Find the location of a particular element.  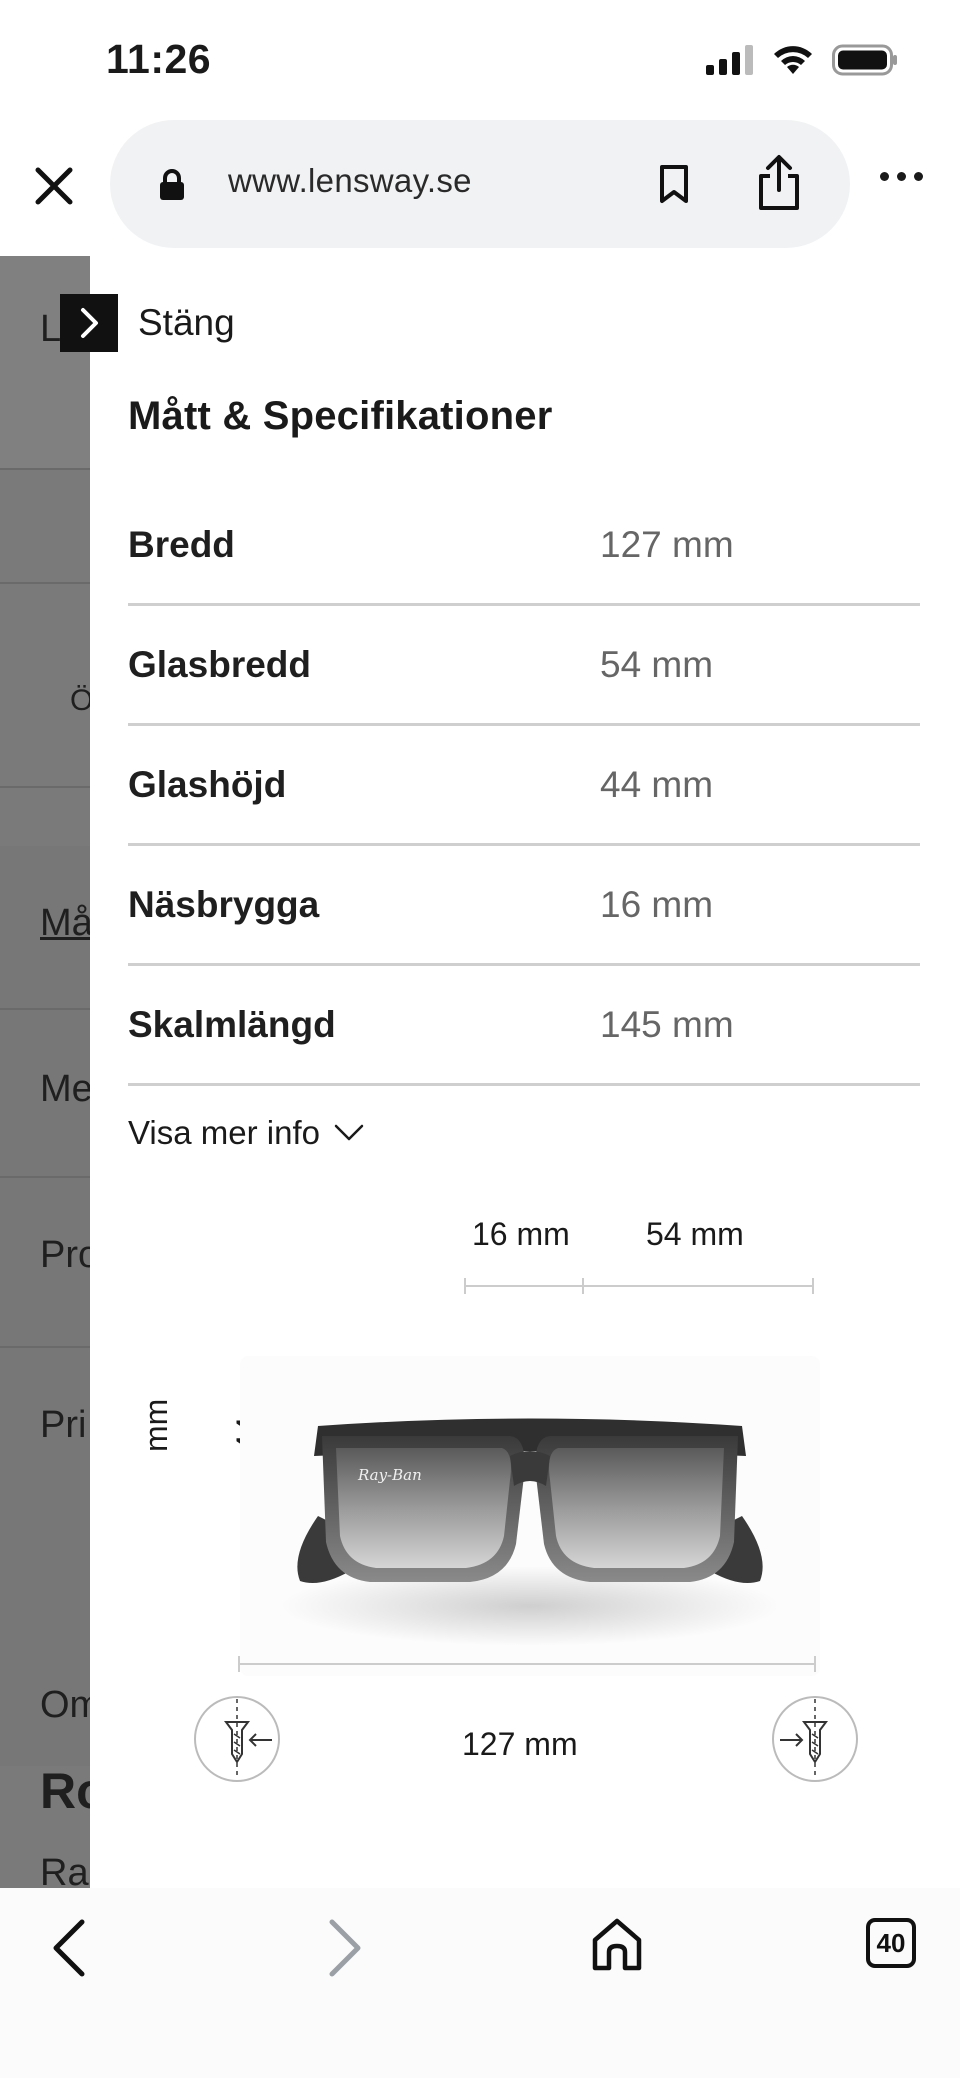

share-icon is located at coordinates (779, 183).